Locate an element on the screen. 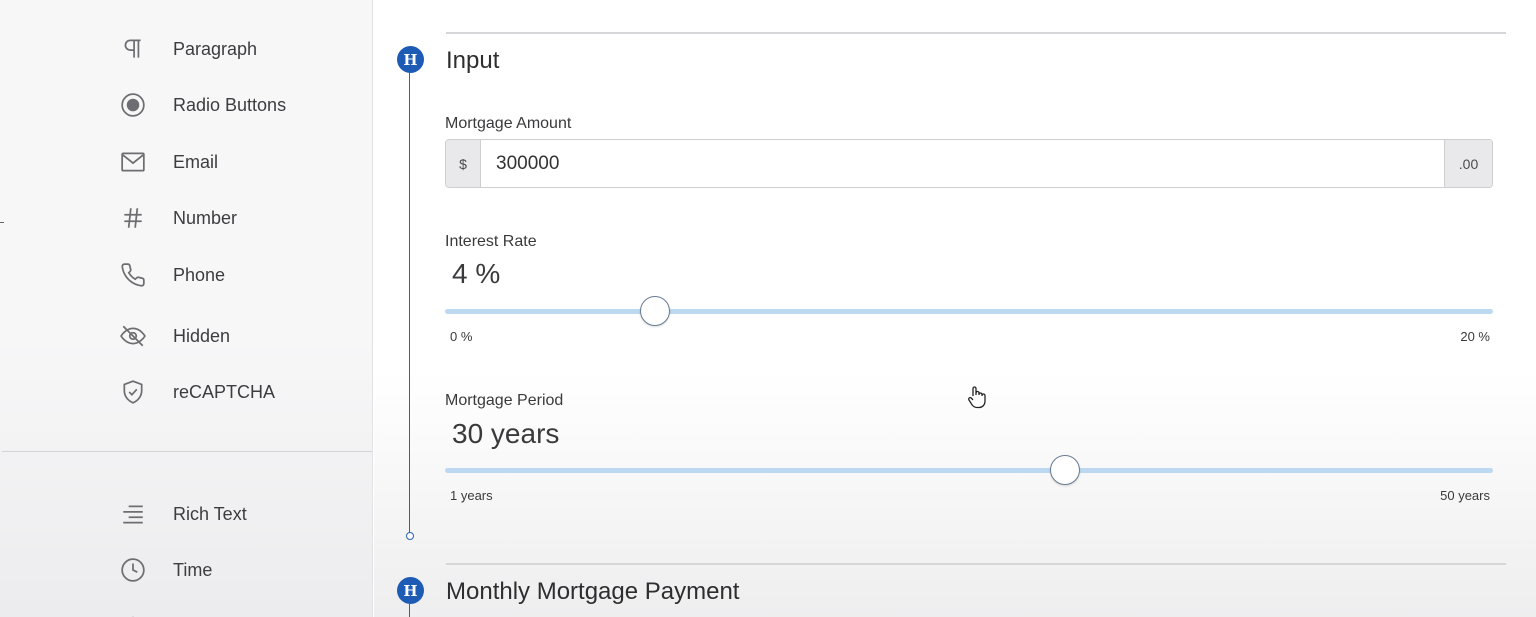  palette-item-phone: Phone is located at coordinates (238, 275).